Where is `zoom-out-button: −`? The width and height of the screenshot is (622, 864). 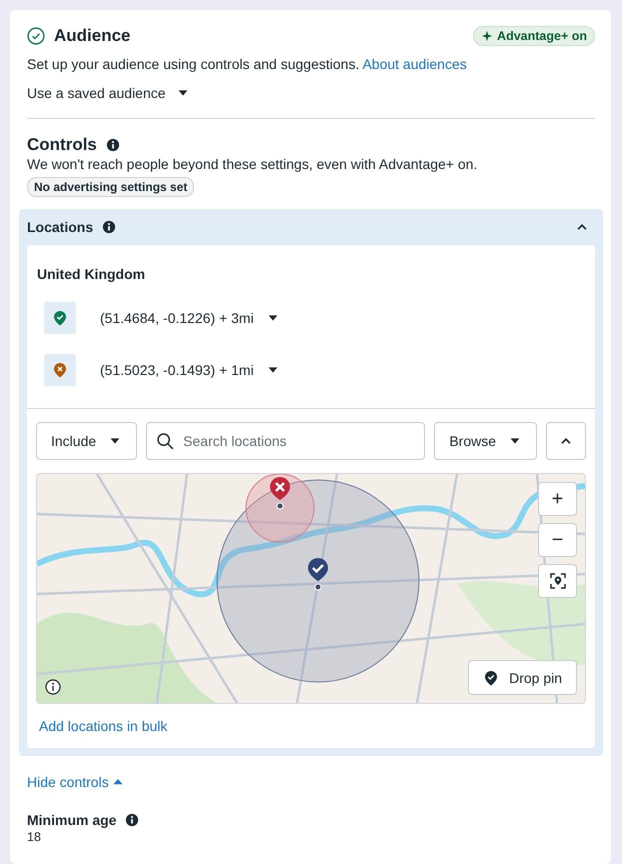 zoom-out-button: − is located at coordinates (557, 540).